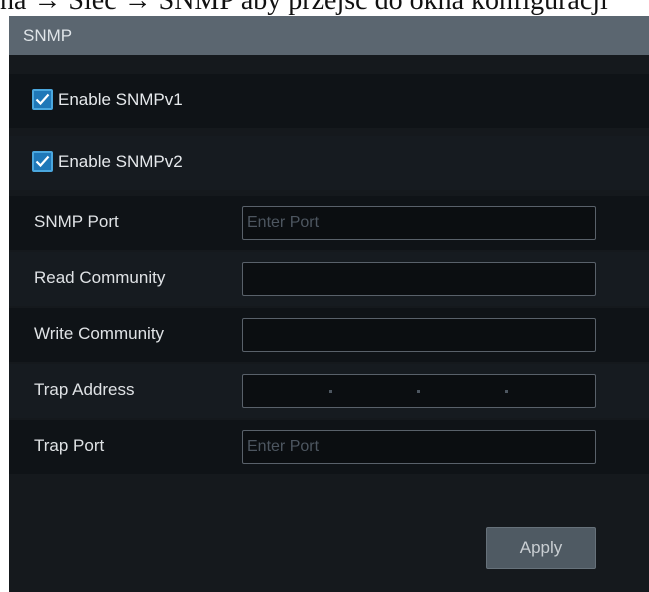 This screenshot has height=592, width=649. Describe the element at coordinates (120, 161) in the screenshot. I see `snmpv2-label: Enable SNMPv2` at that location.